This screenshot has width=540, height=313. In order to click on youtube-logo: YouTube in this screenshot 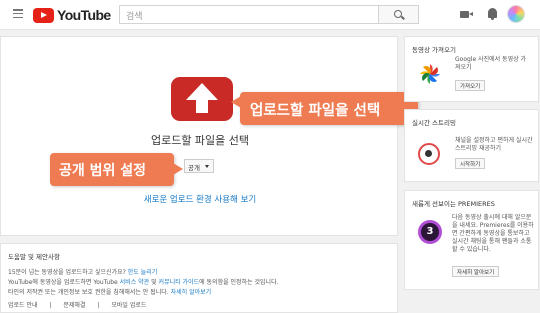, I will do `click(72, 15)`.